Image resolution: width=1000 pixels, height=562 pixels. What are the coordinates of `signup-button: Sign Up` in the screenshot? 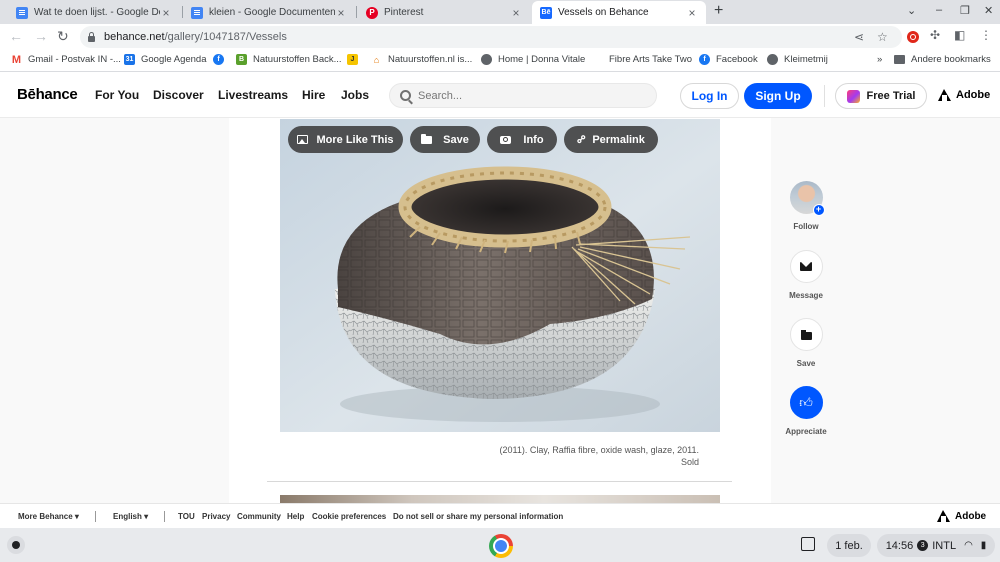 It's located at (778, 96).